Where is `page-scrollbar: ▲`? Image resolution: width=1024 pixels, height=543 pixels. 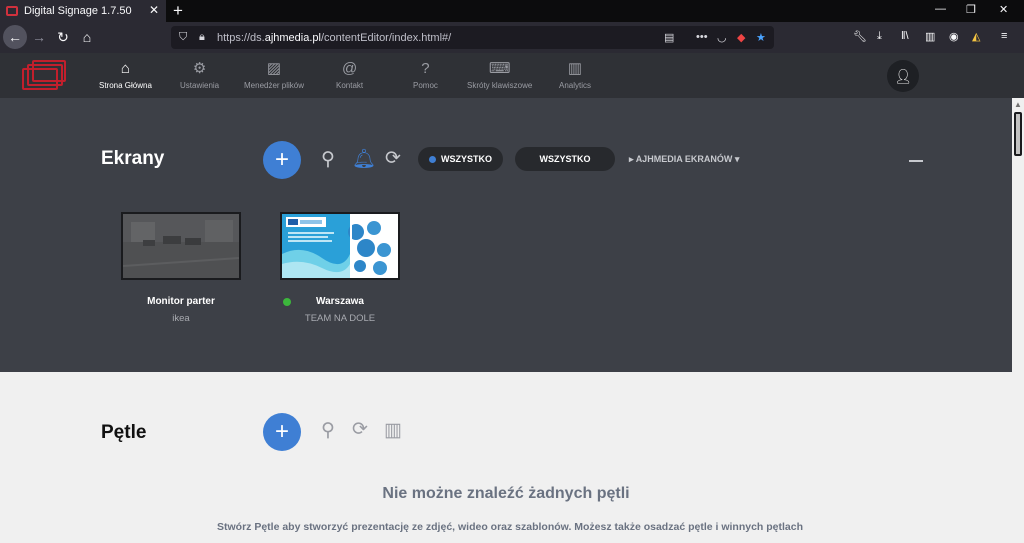 page-scrollbar: ▲ is located at coordinates (1018, 320).